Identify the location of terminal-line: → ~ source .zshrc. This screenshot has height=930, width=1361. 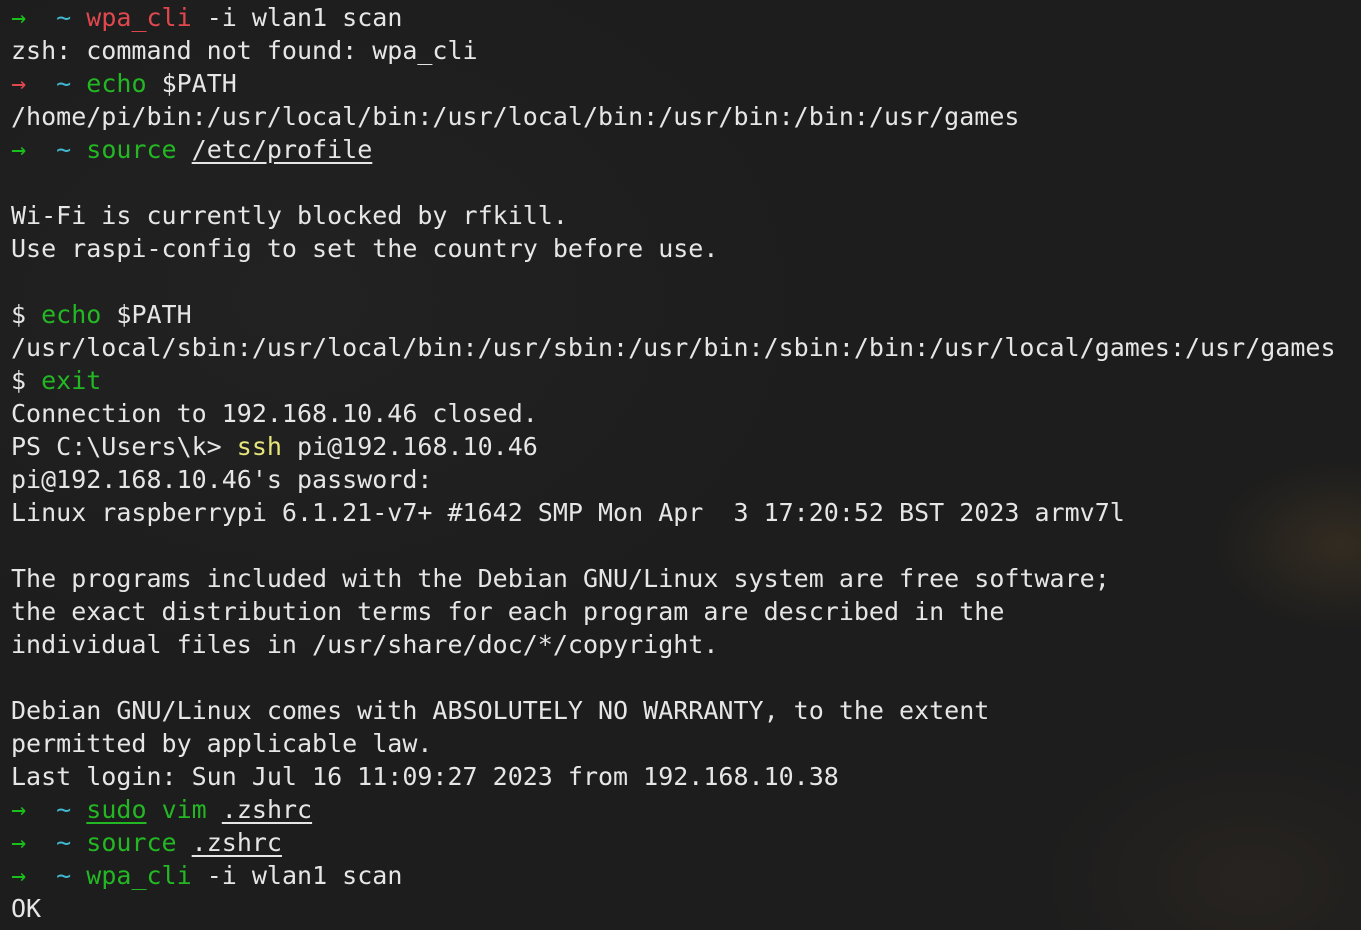
(683, 842).